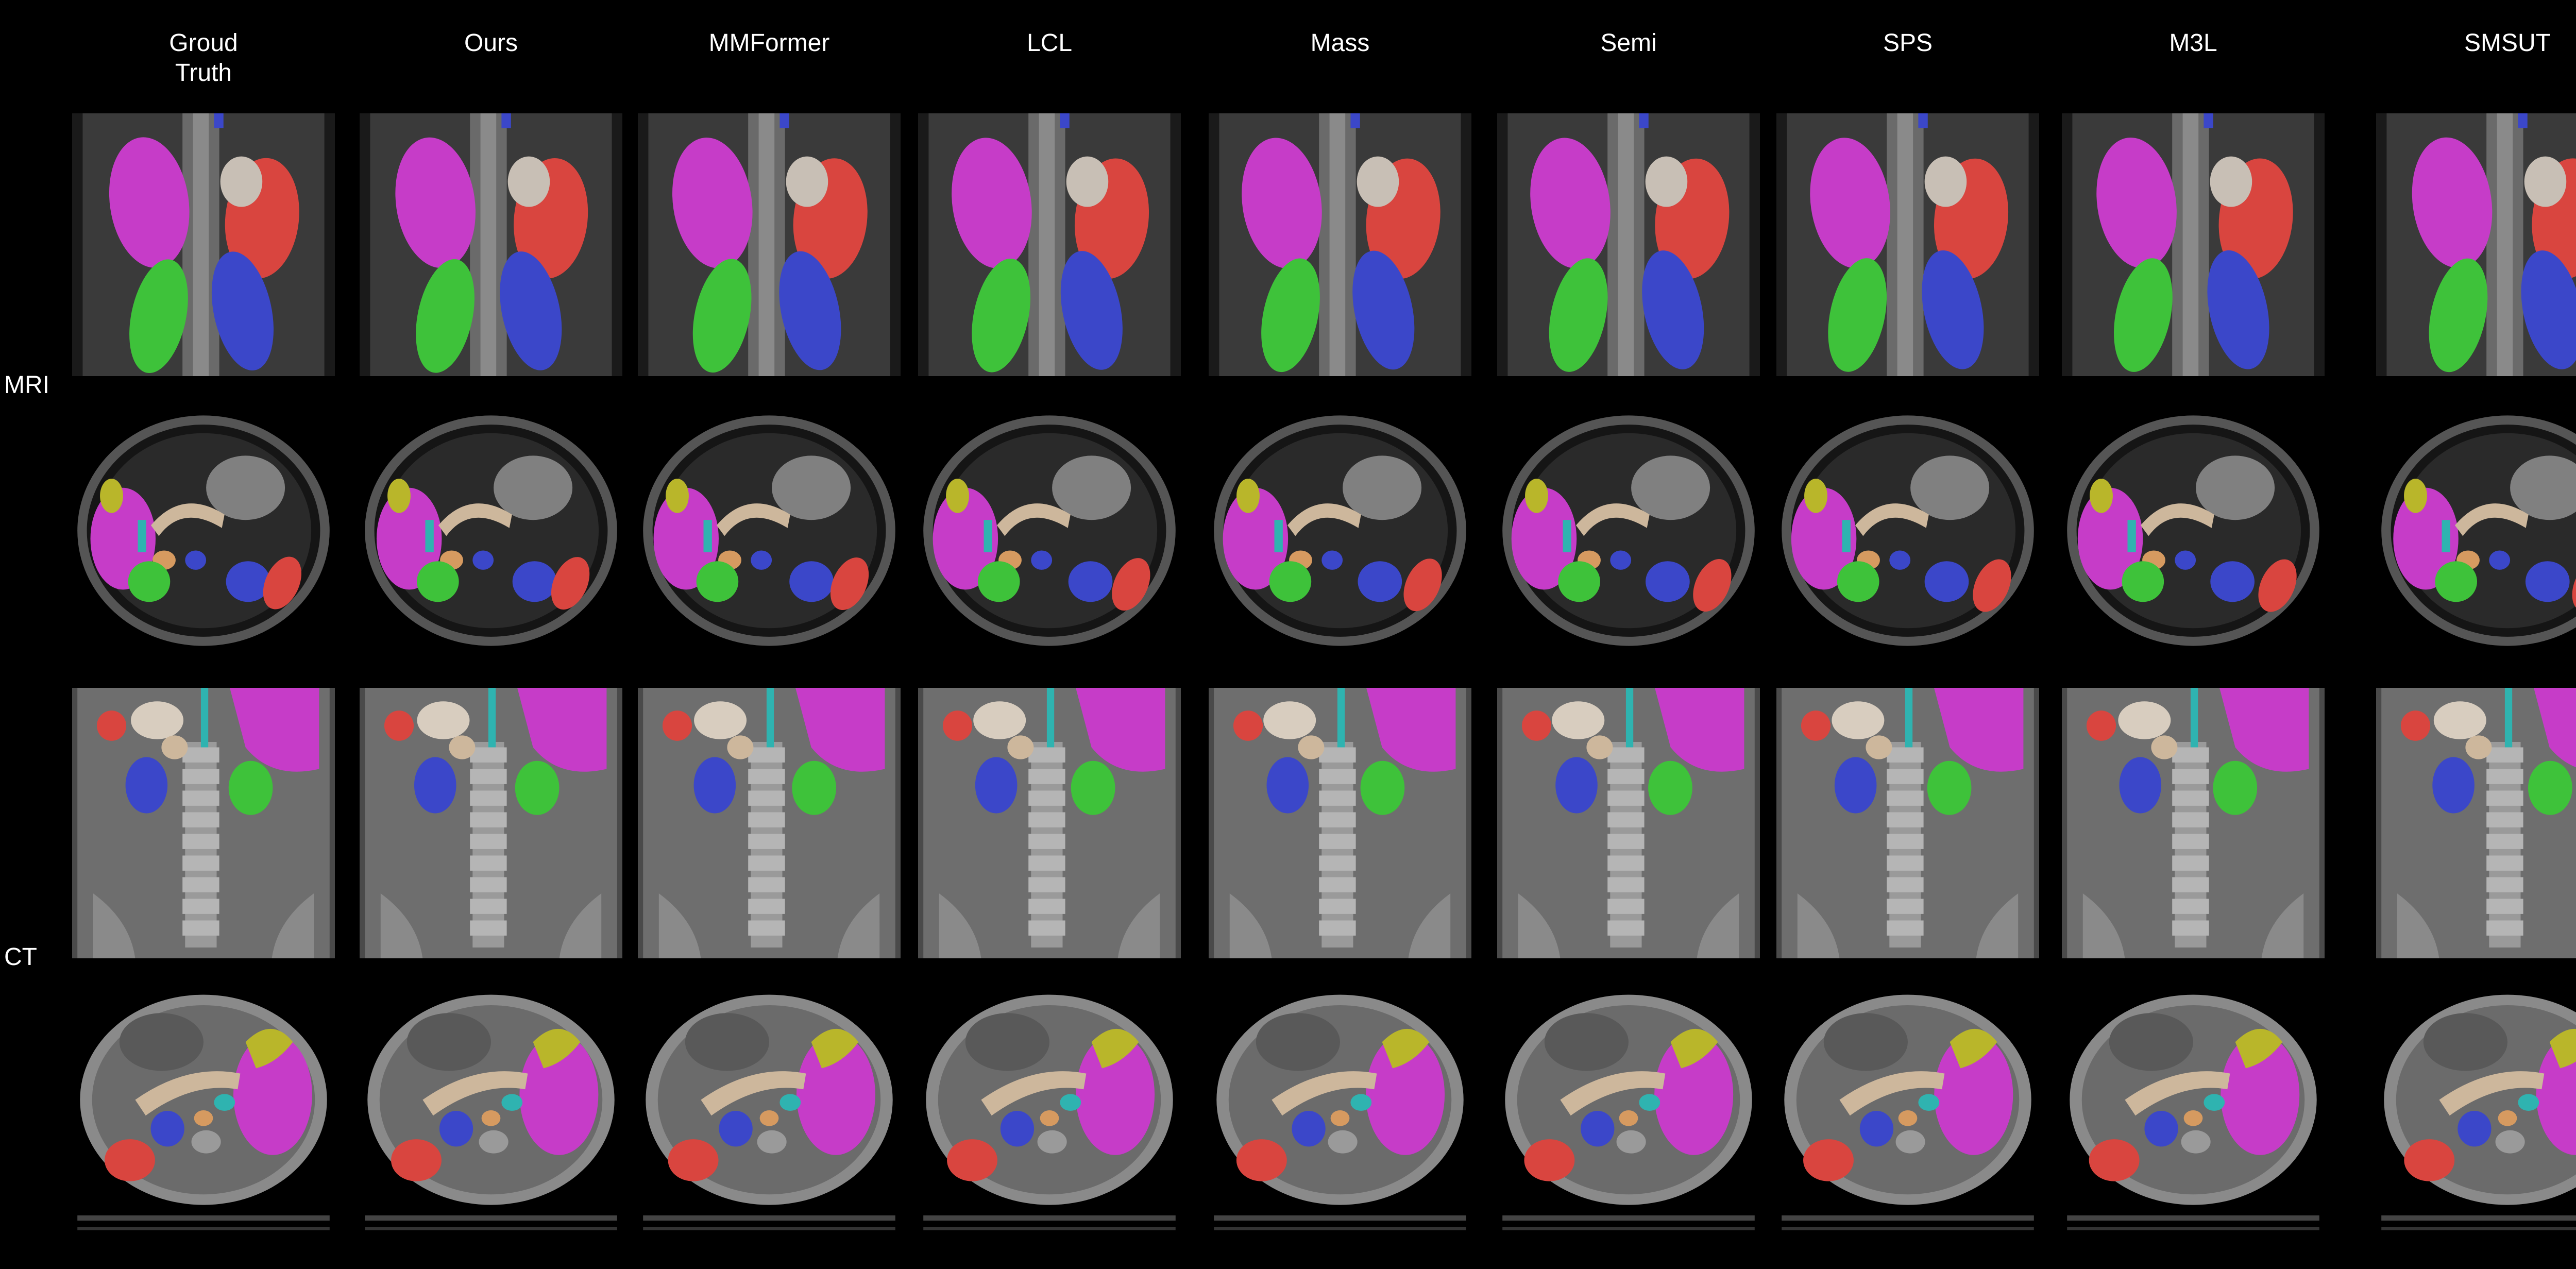  I want to click on segmentation-panel-ct-axial-m3l, so click(2193, 1111).